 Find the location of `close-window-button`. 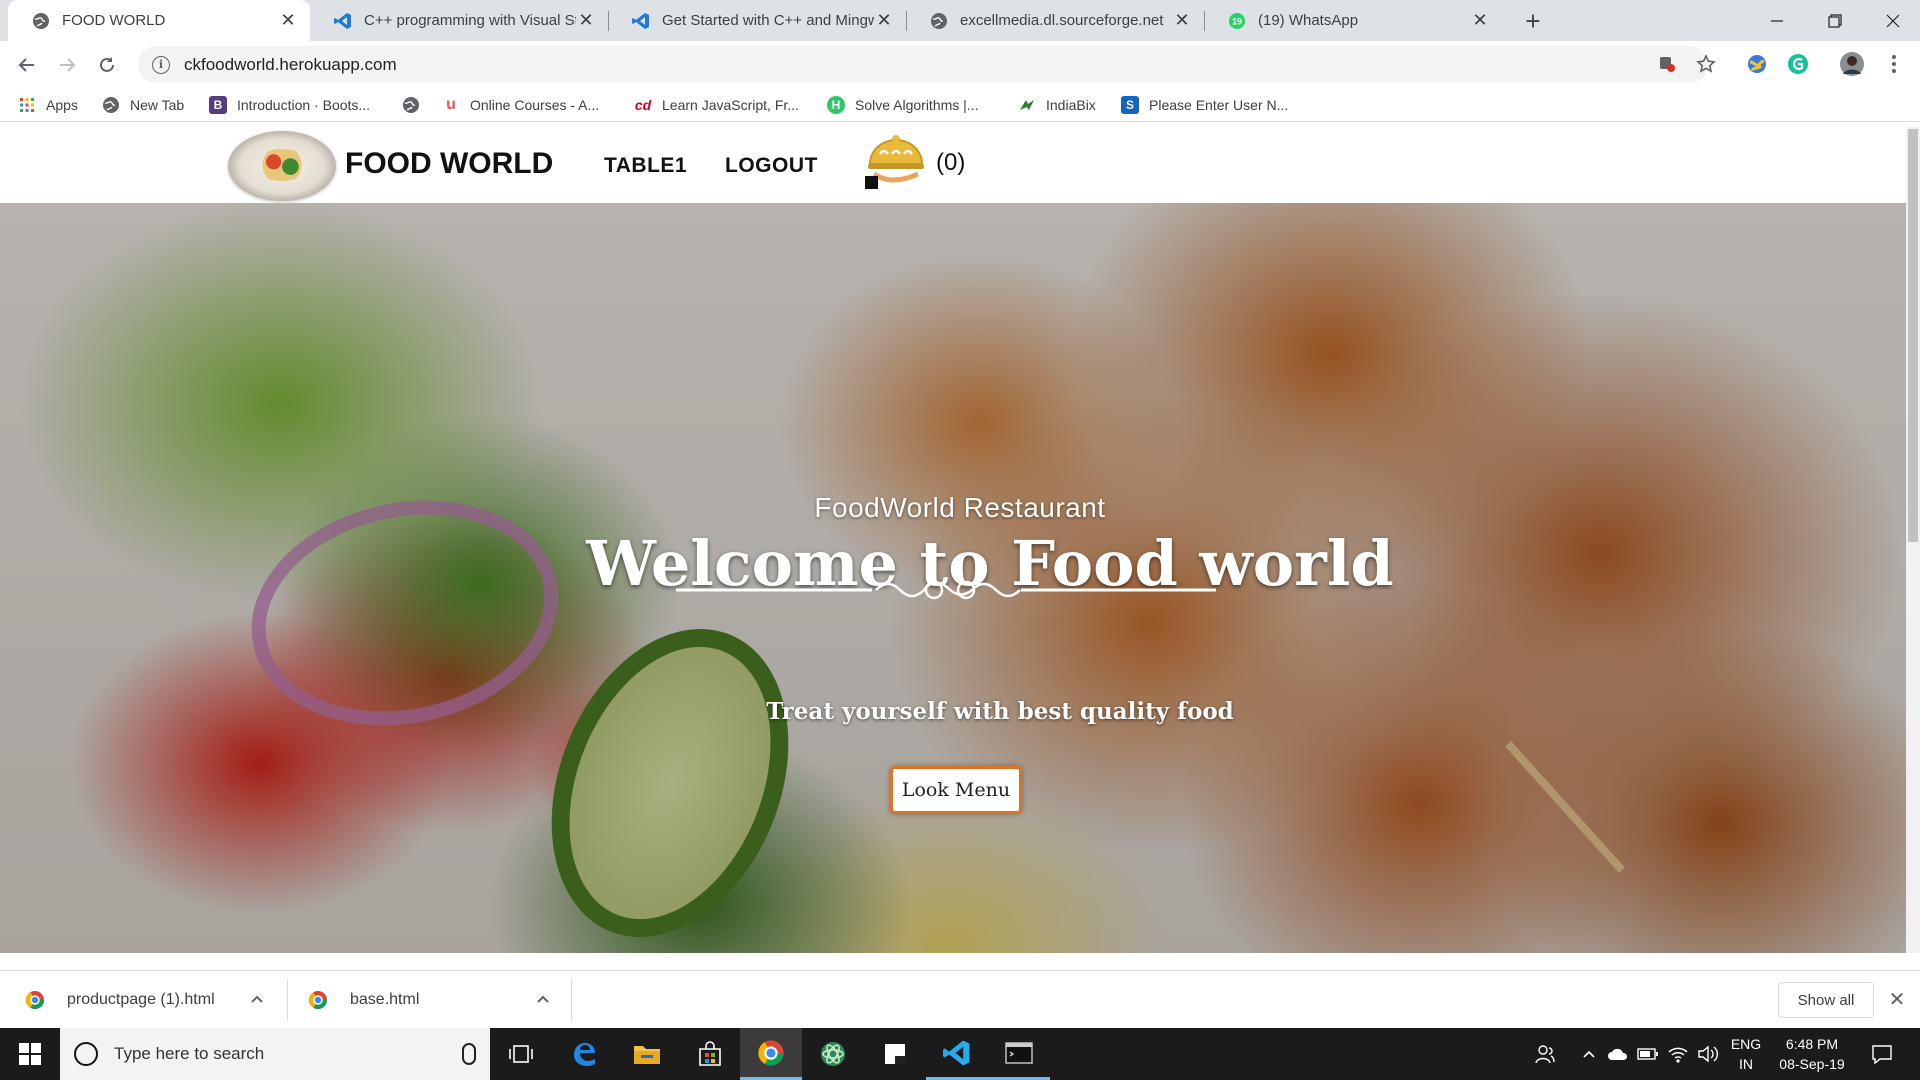

close-window-button is located at coordinates (1892, 20).